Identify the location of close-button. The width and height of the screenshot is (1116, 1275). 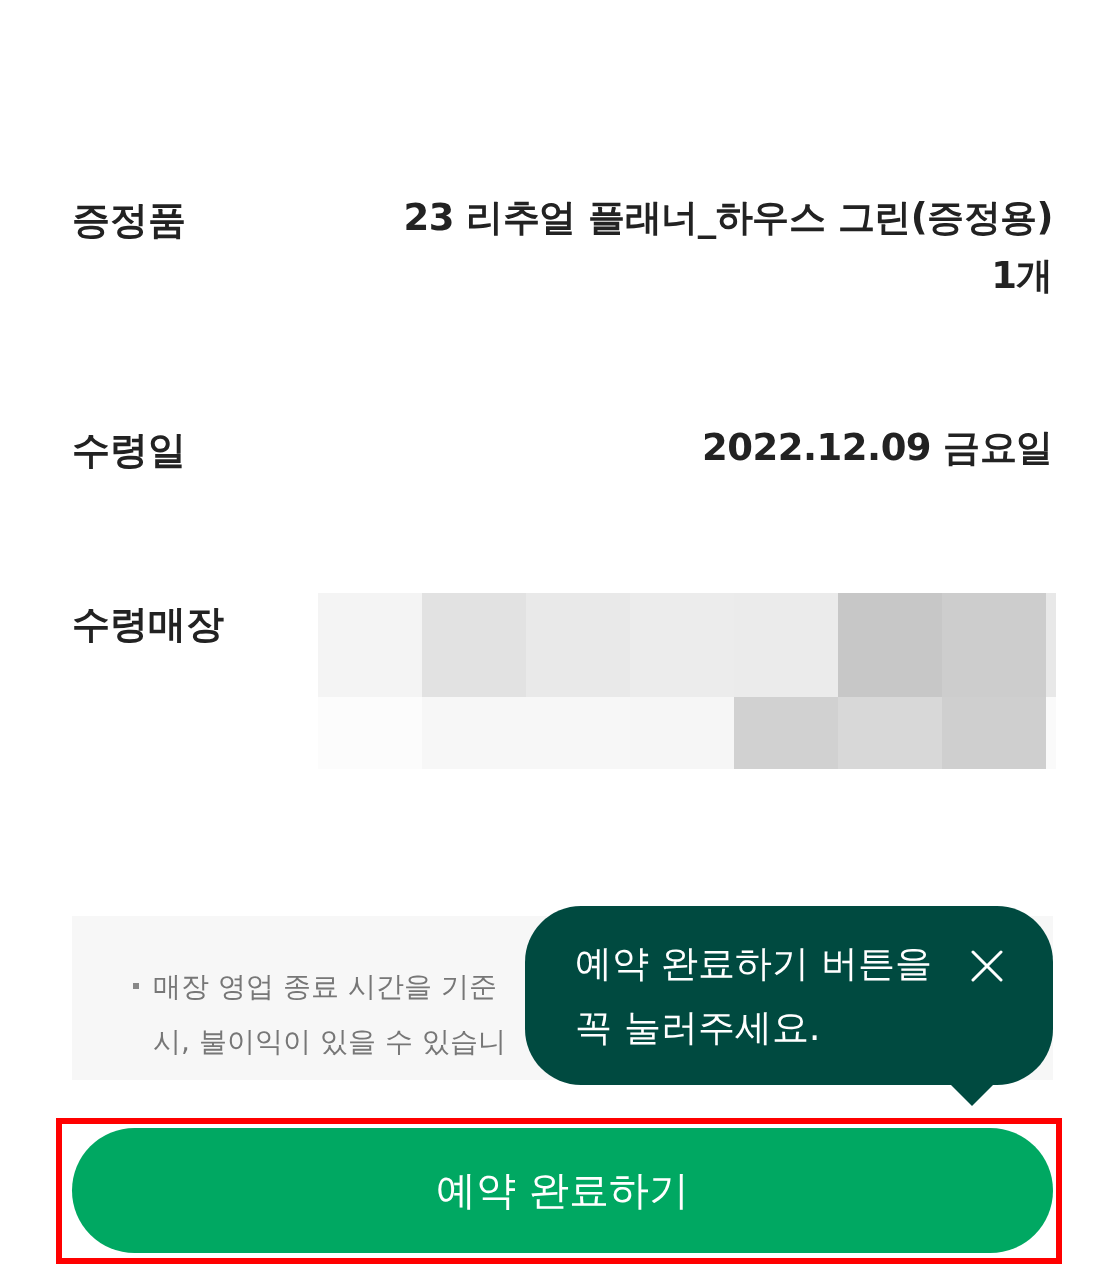
(987, 966).